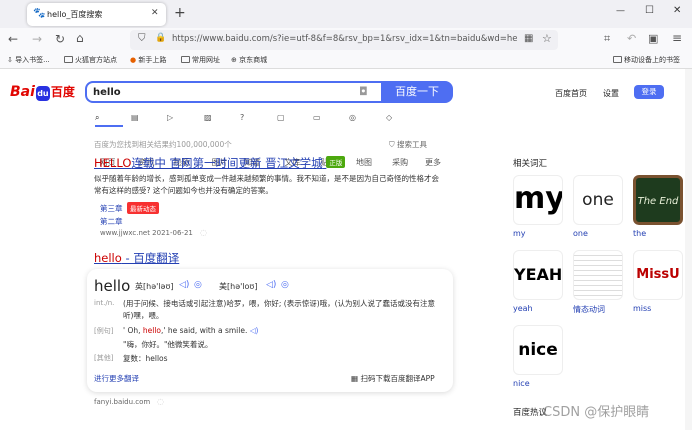 This screenshot has width=692, height=430. Describe the element at coordinates (112, 286) in the screenshot. I see `translate-word: hello` at that location.